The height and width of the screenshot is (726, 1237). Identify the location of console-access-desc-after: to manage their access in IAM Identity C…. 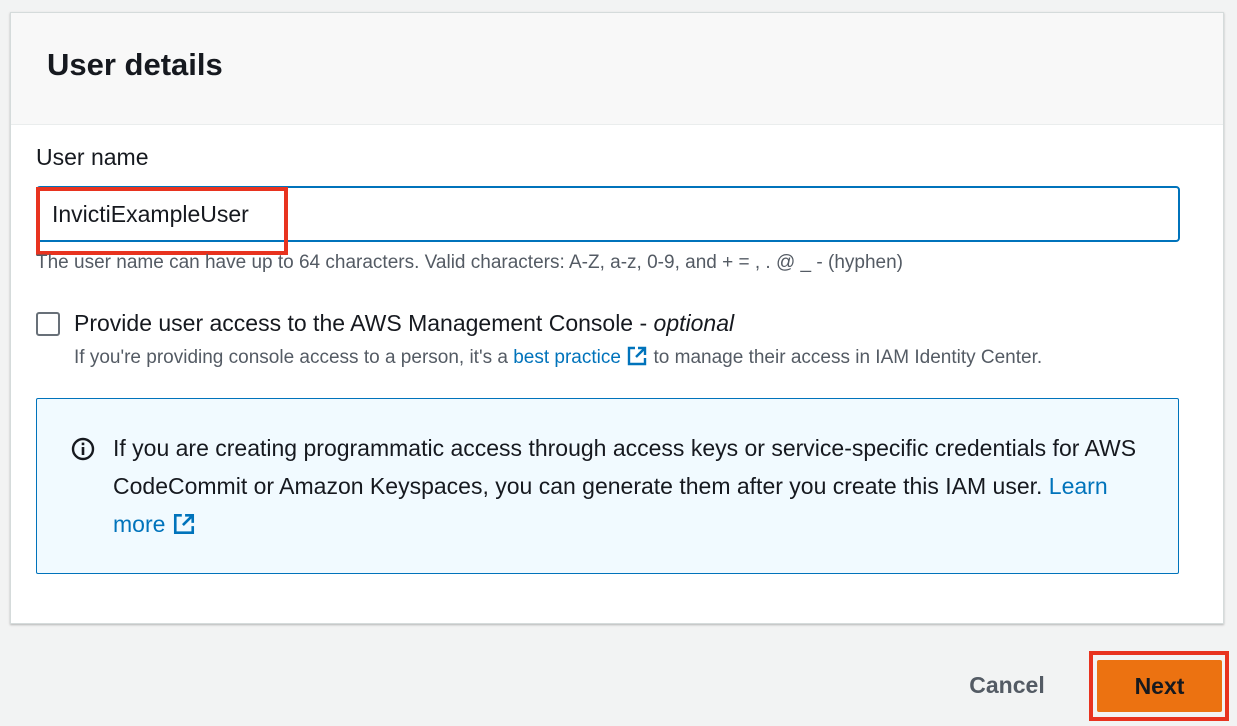
(845, 357).